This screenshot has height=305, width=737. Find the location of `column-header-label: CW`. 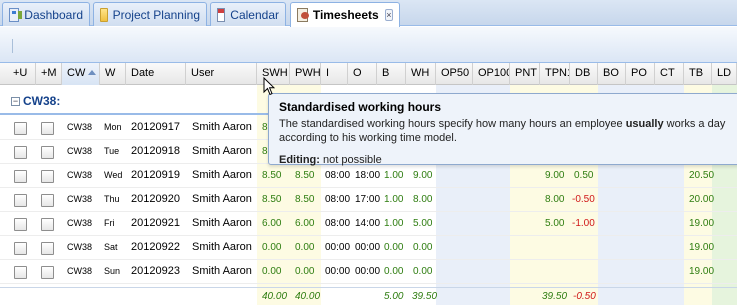

column-header-label: CW is located at coordinates (76, 73).